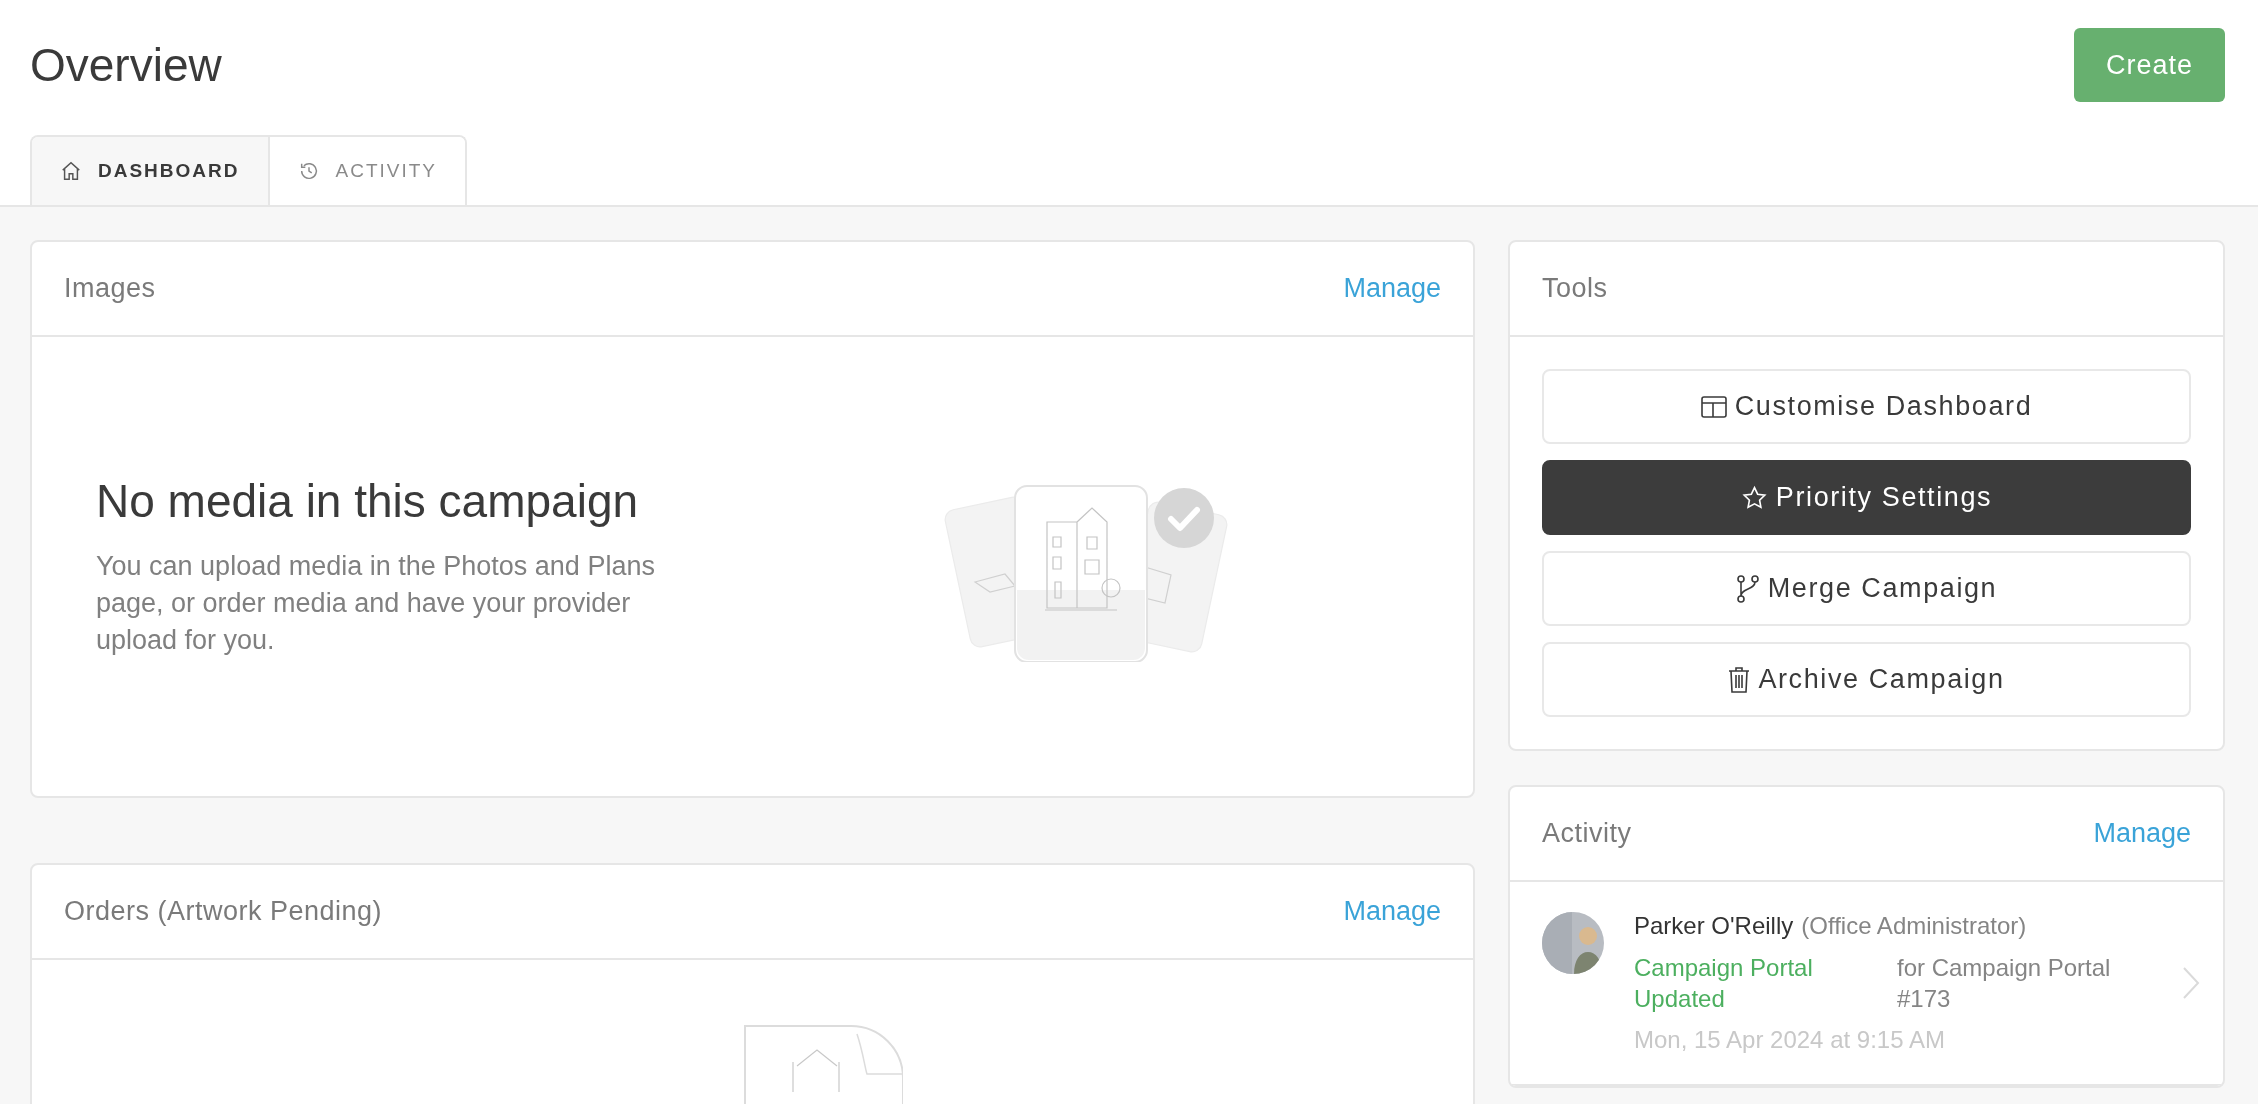 Image resolution: width=2258 pixels, height=1104 pixels. What do you see at coordinates (150, 171) in the screenshot?
I see `tab: DASHBOARD` at bounding box center [150, 171].